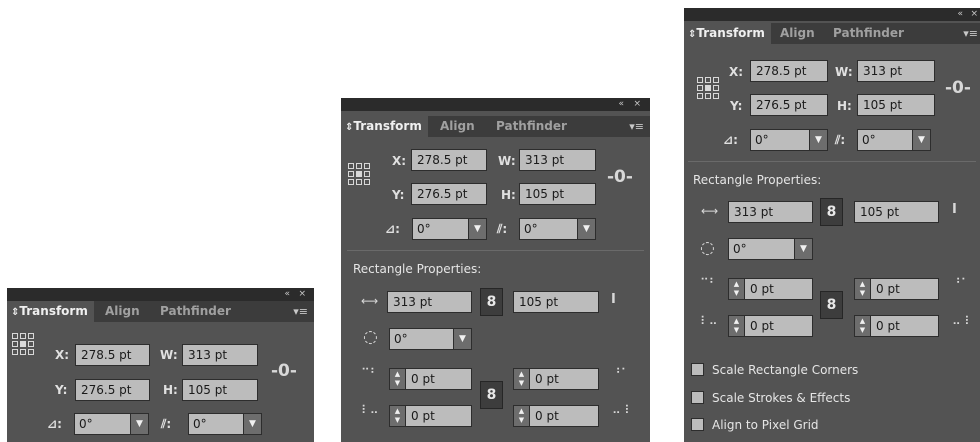  Describe the element at coordinates (707, 248) in the screenshot. I see `rotate-icon: ◌` at that location.